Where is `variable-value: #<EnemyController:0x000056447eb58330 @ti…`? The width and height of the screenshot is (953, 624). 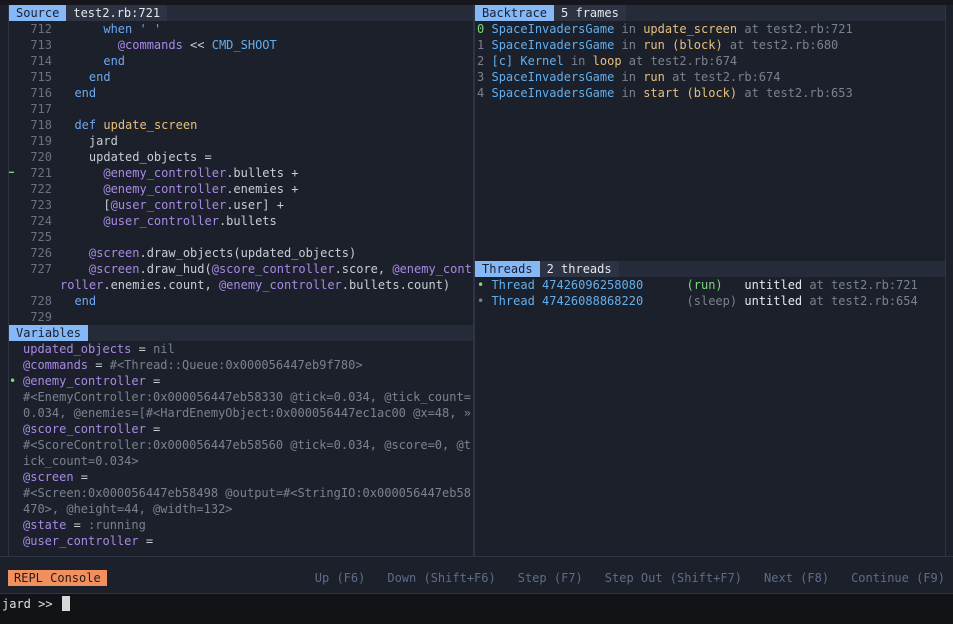
variable-value: #<EnemyController:0x000056447eb58330 @ti… is located at coordinates (247, 405).